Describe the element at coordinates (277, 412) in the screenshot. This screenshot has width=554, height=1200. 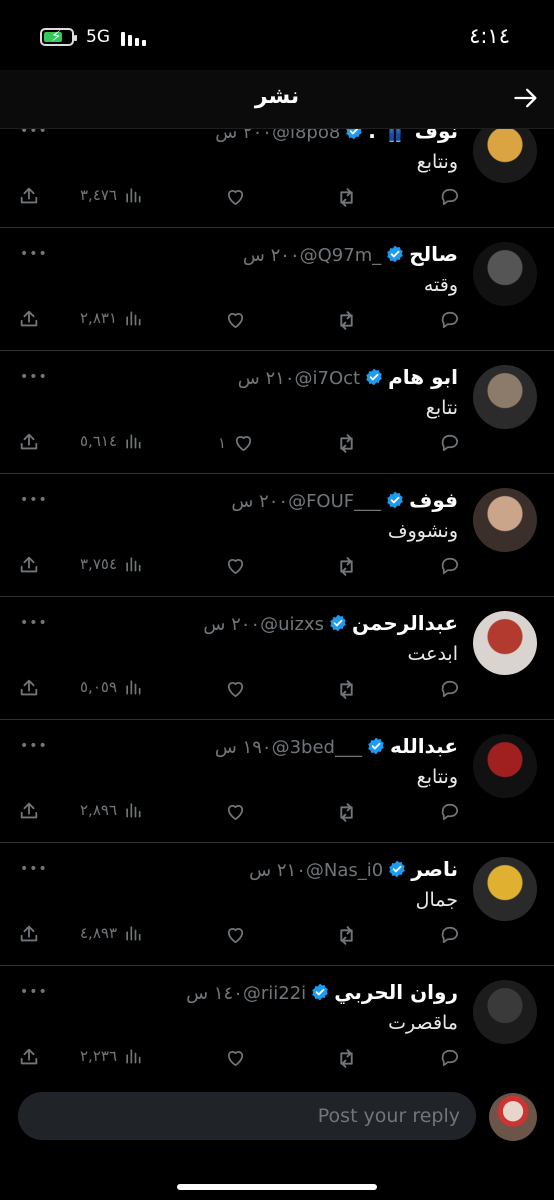
I see `reply-item: ••• ابو هام @i7Oct٢١٠ س نتابع ٥,٦١٤ ١` at that location.